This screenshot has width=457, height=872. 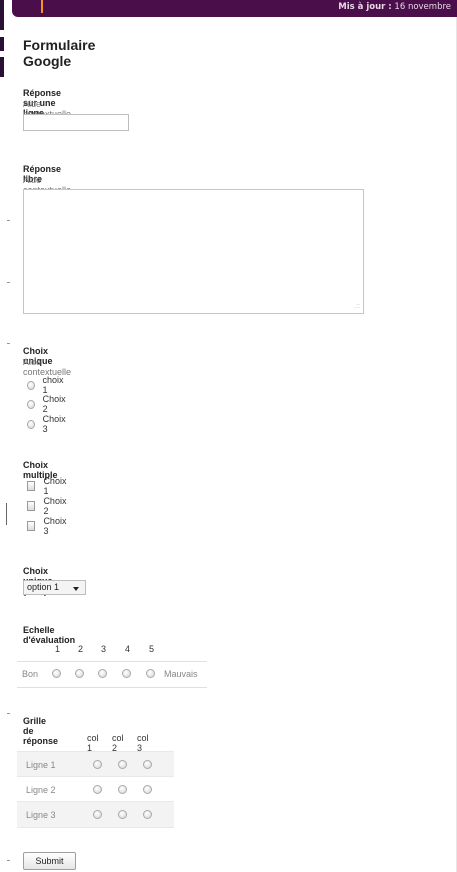 I want to click on edge-line, so click(x=6, y=514).